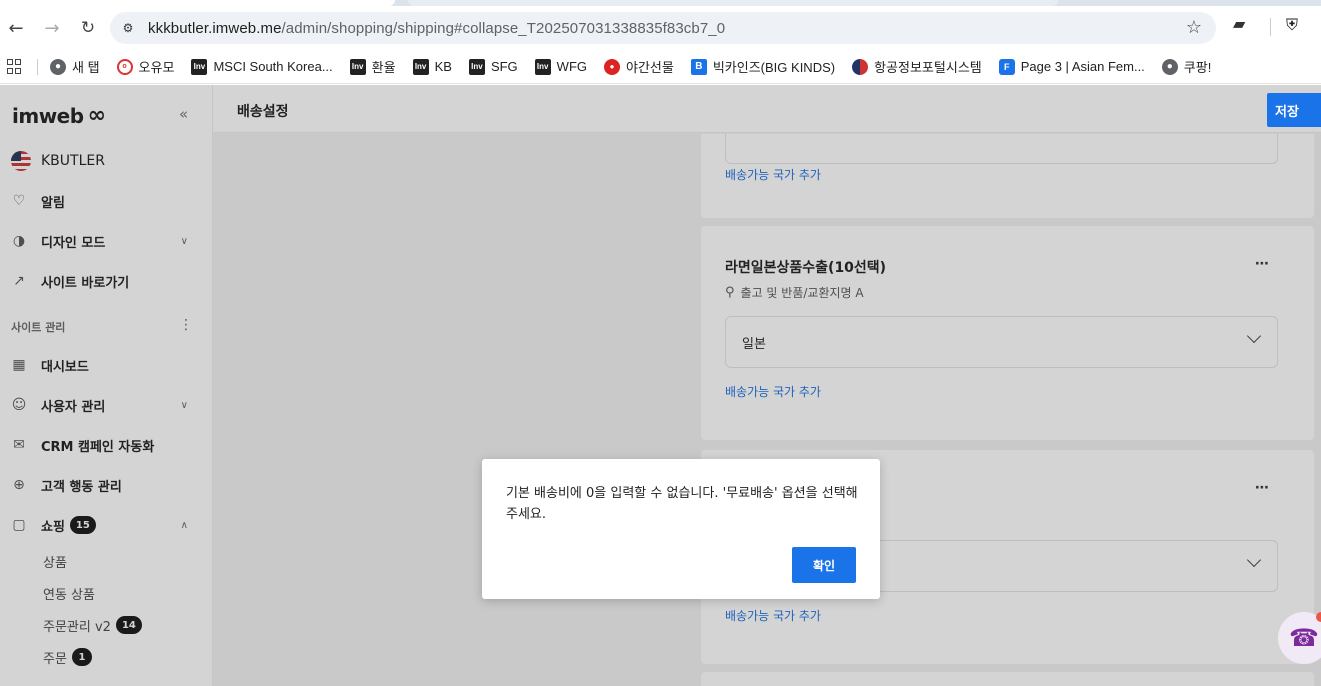 Image resolution: width=1321 pixels, height=686 pixels. What do you see at coordinates (1239, 23) in the screenshot?
I see `extensions-icon: ▰` at bounding box center [1239, 23].